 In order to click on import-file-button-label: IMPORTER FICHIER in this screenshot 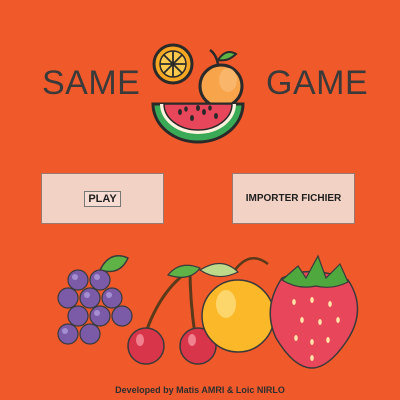, I will do `click(293, 198)`.